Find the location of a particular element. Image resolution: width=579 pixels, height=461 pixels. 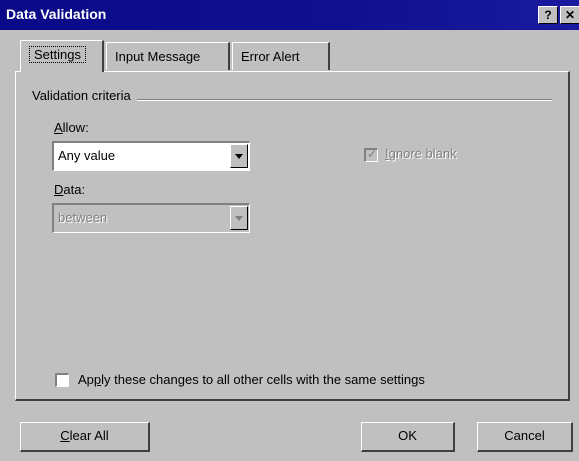

ok-button: OK is located at coordinates (408, 437).